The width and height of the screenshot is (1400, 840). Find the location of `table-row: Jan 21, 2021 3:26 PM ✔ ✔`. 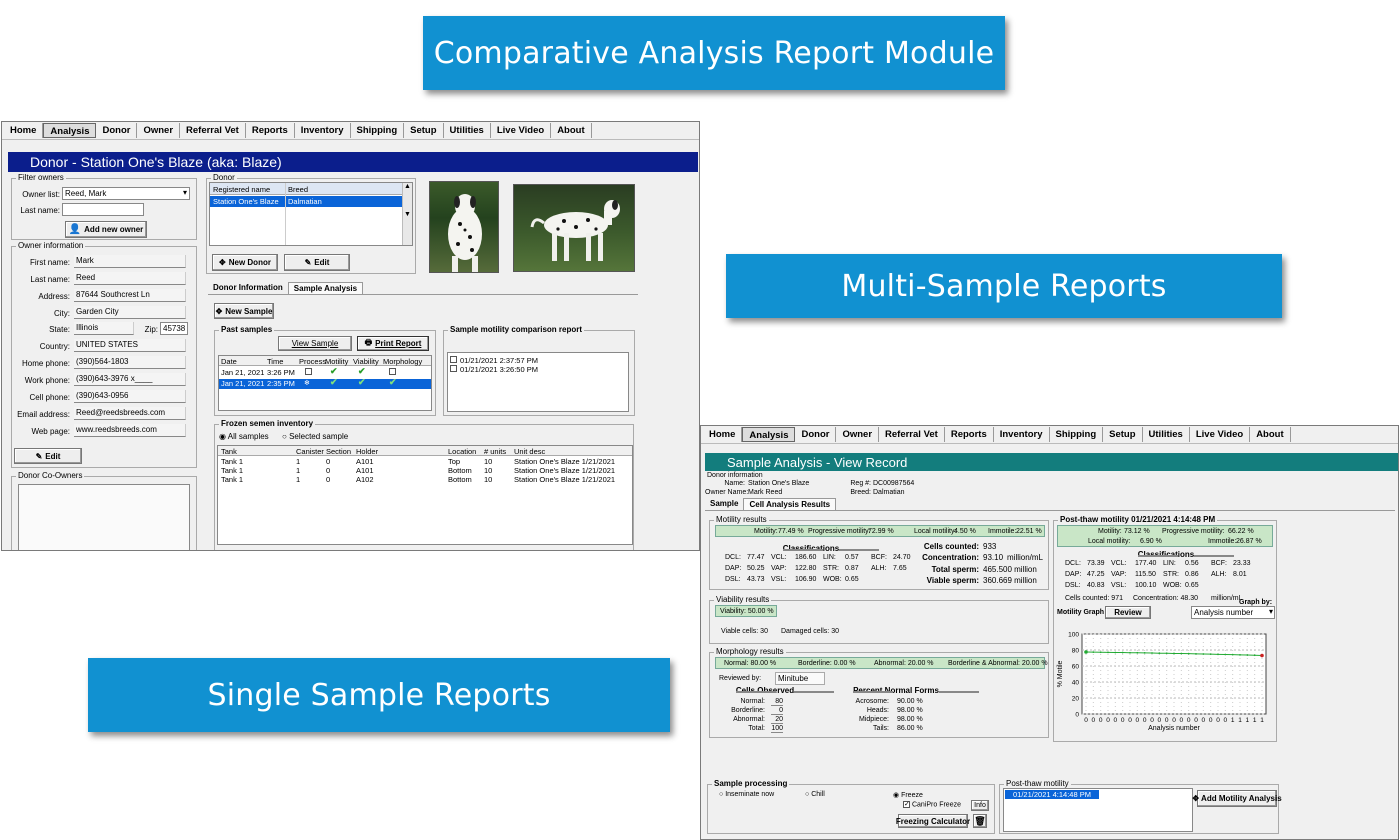

table-row: Jan 21, 2021 3:26 PM ✔ ✔ is located at coordinates (325, 372).